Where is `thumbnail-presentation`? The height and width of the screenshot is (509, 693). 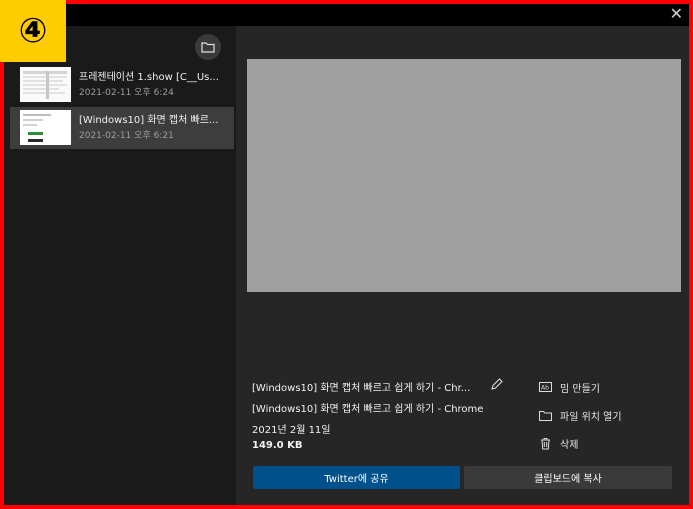 thumbnail-presentation is located at coordinates (45, 84).